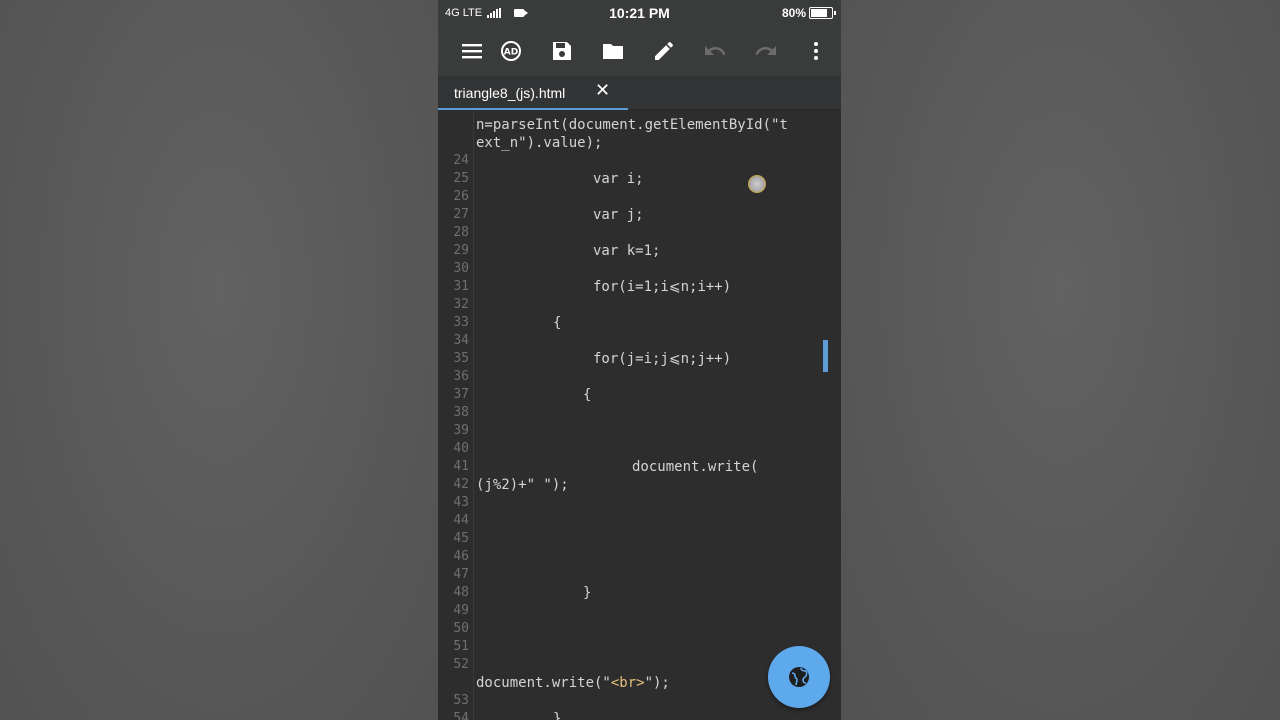 The height and width of the screenshot is (720, 1280). I want to click on line-number: 46, so click(461, 556).